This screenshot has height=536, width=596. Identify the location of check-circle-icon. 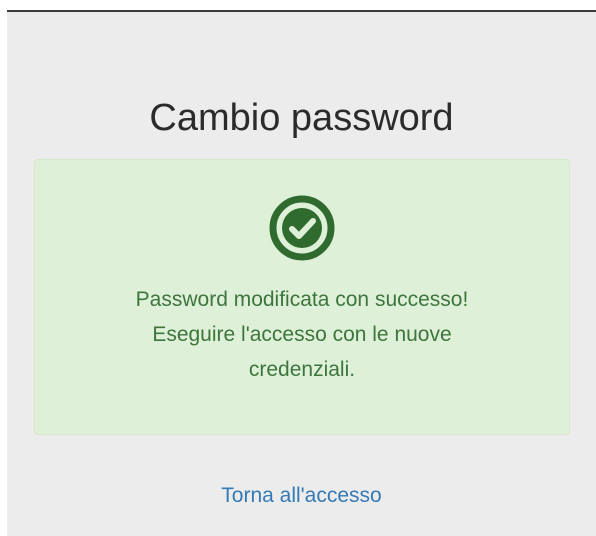
(302, 228).